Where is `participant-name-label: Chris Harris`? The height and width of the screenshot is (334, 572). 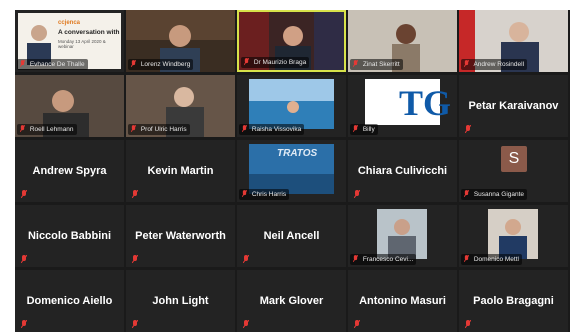
participant-name-label: Chris Harris is located at coordinates (264, 194).